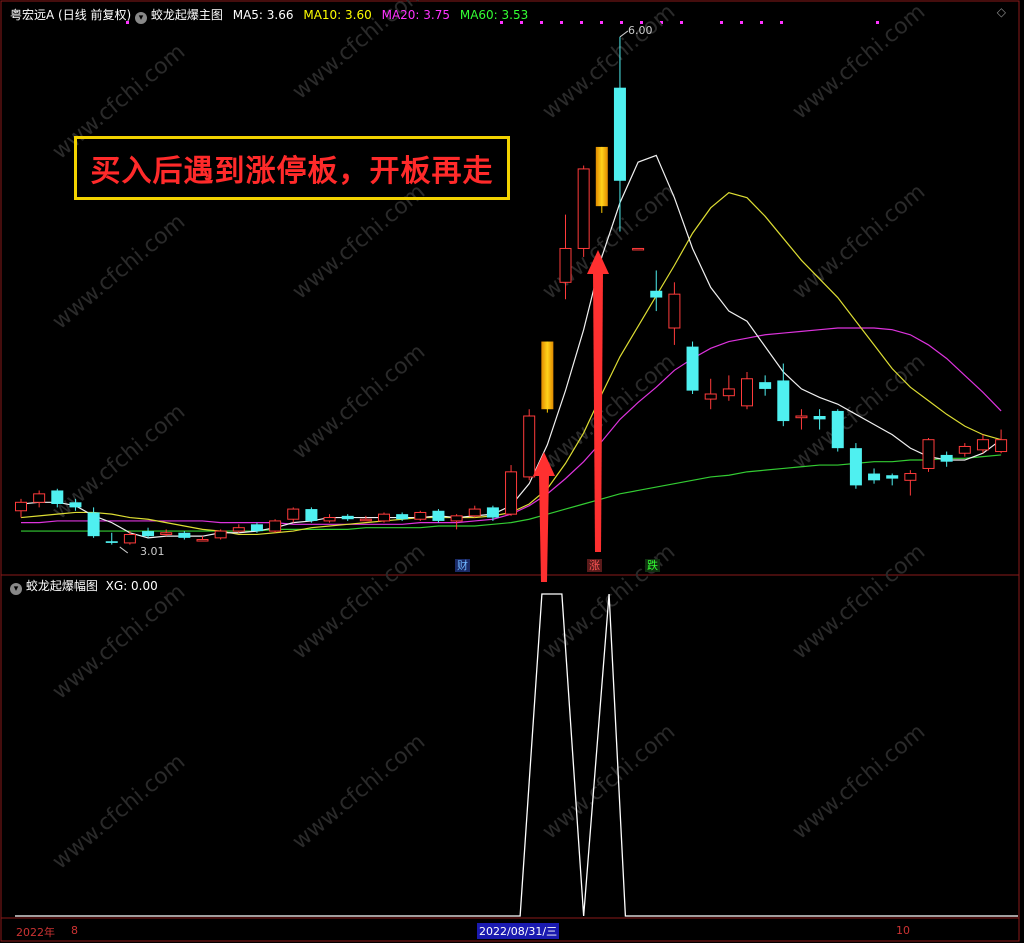 The width and height of the screenshot is (1024, 943). I want to click on indicator-menu-icon: ▾, so click(141, 18).